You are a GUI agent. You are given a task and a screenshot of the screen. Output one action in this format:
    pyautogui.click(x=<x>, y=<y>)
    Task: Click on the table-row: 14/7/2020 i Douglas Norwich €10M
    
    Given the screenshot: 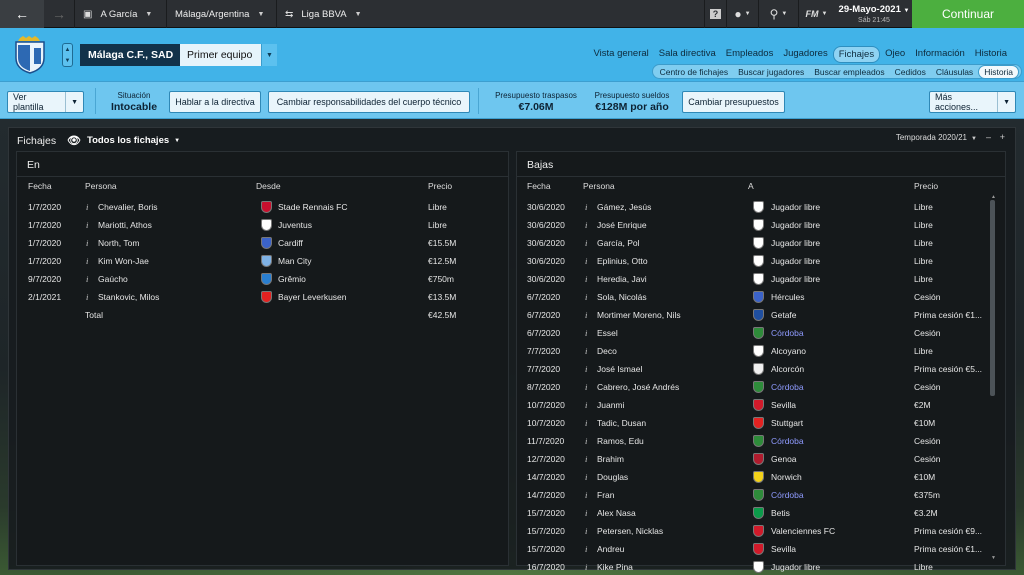 What is the action you would take?
    pyautogui.click(x=752, y=478)
    